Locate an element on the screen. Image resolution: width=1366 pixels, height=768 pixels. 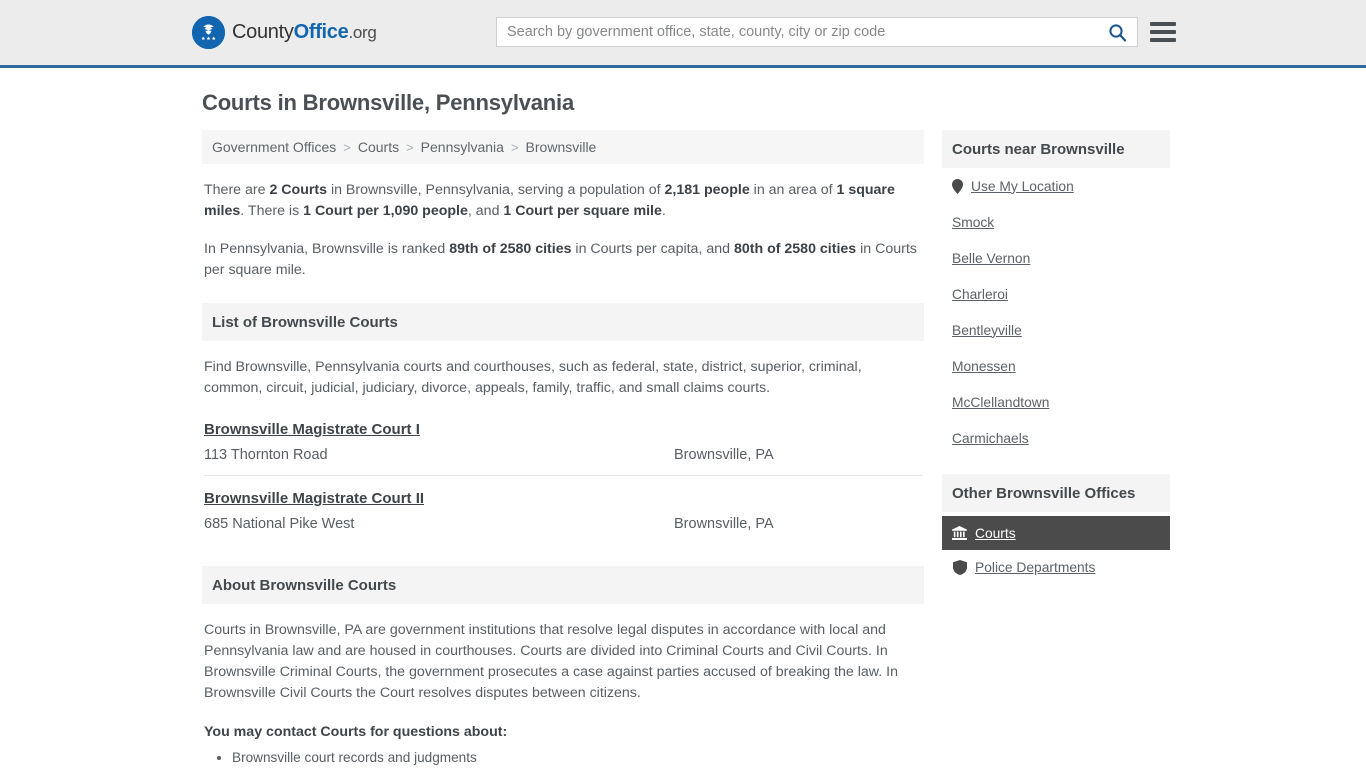
list-section-header: List of Brownsville Courts is located at coordinates (563, 322).